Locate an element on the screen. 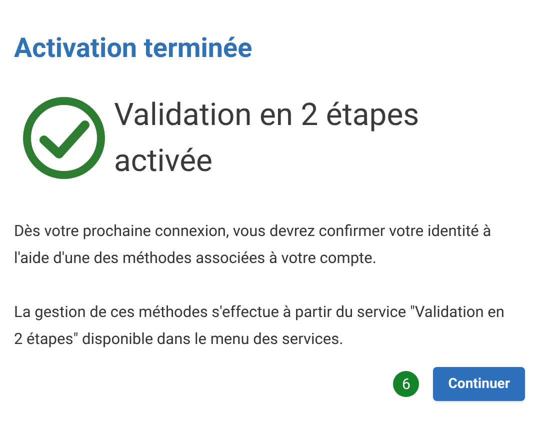  continue-button: Continuer is located at coordinates (479, 384).